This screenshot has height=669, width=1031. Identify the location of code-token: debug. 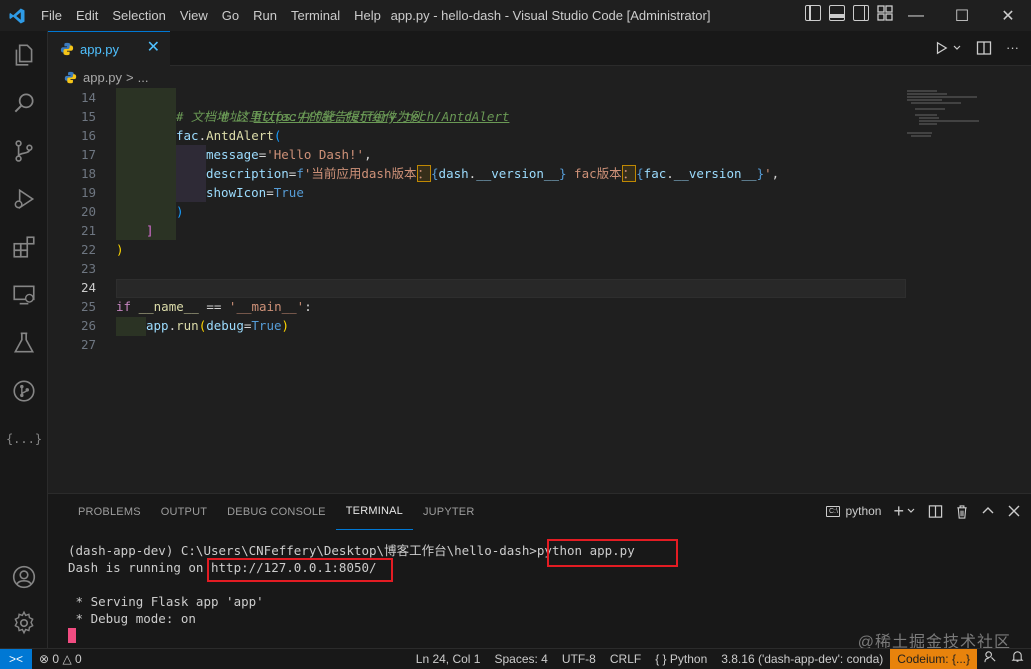
(225, 325).